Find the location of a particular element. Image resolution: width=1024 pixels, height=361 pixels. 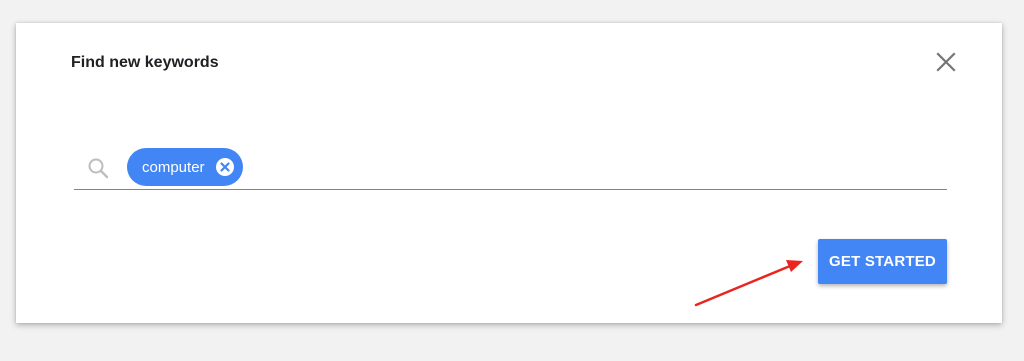

close-button is located at coordinates (946, 62).